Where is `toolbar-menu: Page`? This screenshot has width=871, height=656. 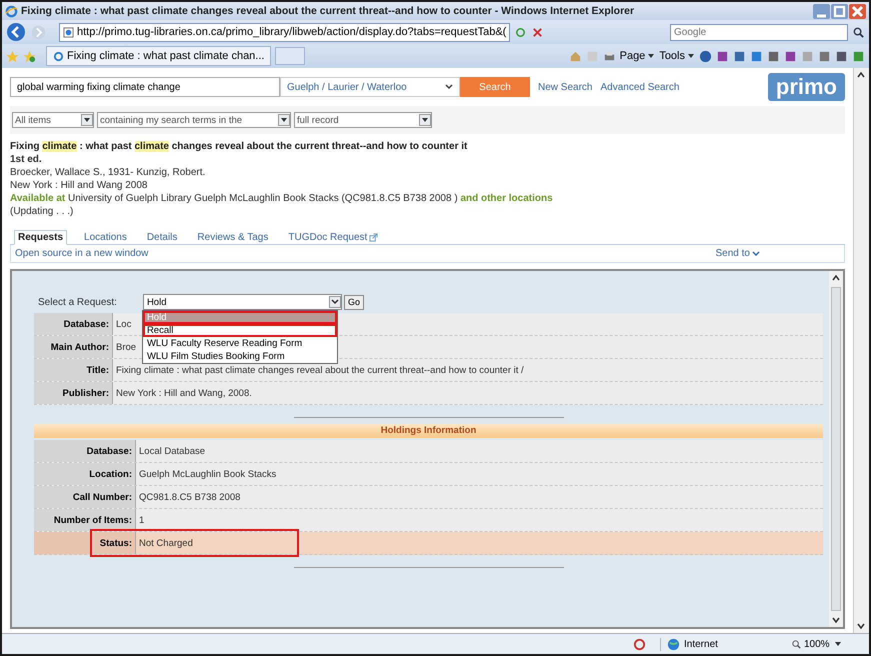
toolbar-menu: Page is located at coordinates (638, 56).